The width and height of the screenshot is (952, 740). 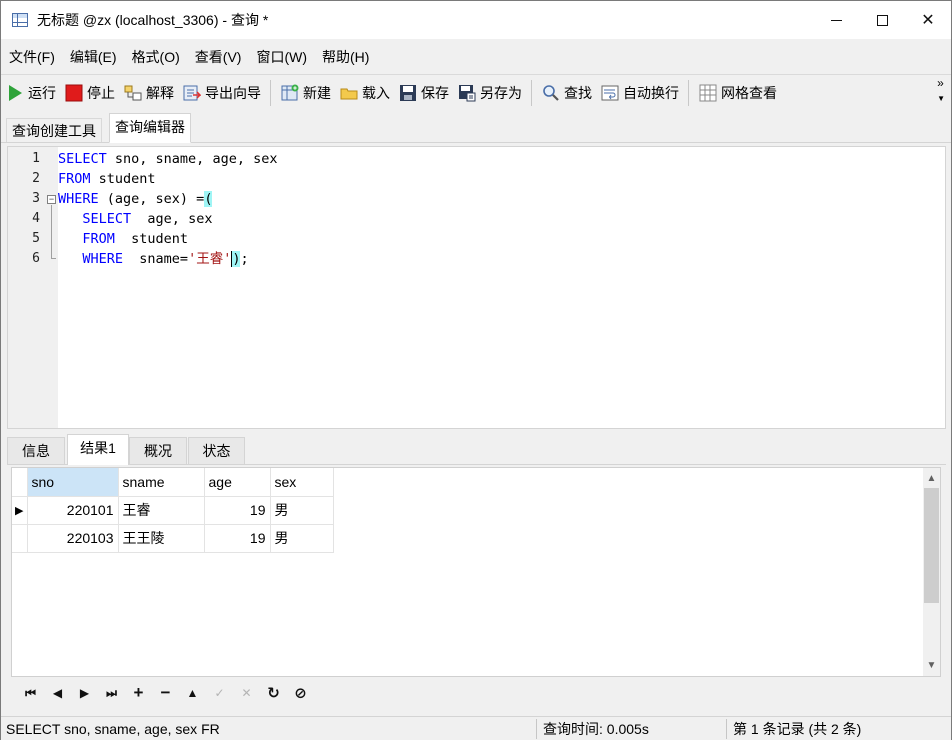 I want to click on table-row: ▶ 220101 王睿 19 男, so click(x=173, y=510).